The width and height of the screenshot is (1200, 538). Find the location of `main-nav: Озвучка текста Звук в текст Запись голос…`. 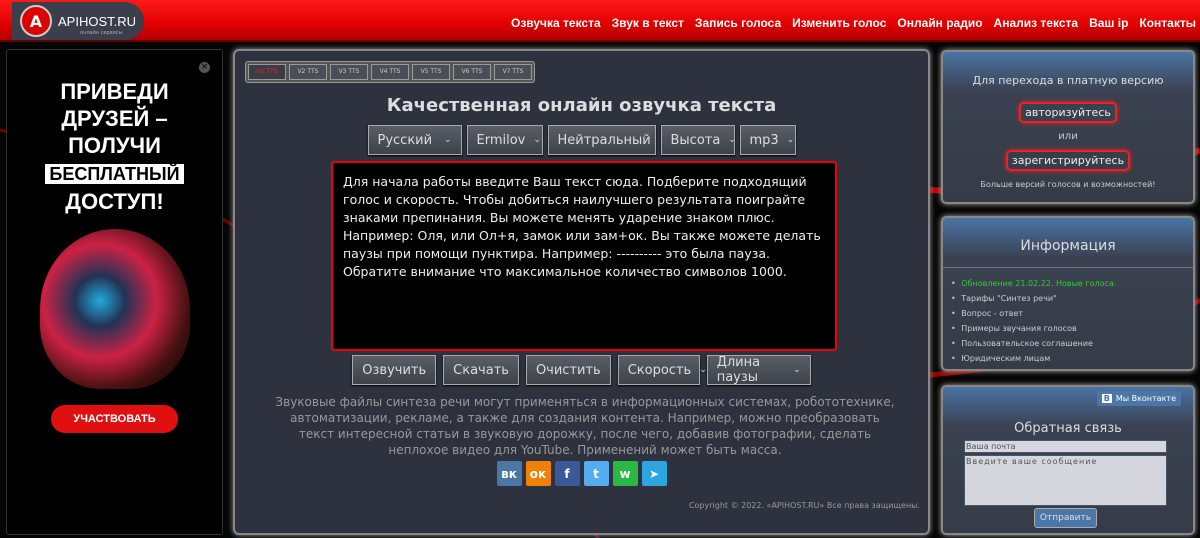

main-nav: Озвучка текста Звук в текст Запись голос… is located at coordinates (853, 23).